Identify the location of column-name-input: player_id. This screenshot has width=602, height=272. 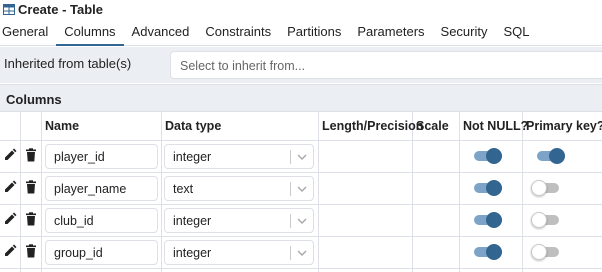
(101, 156).